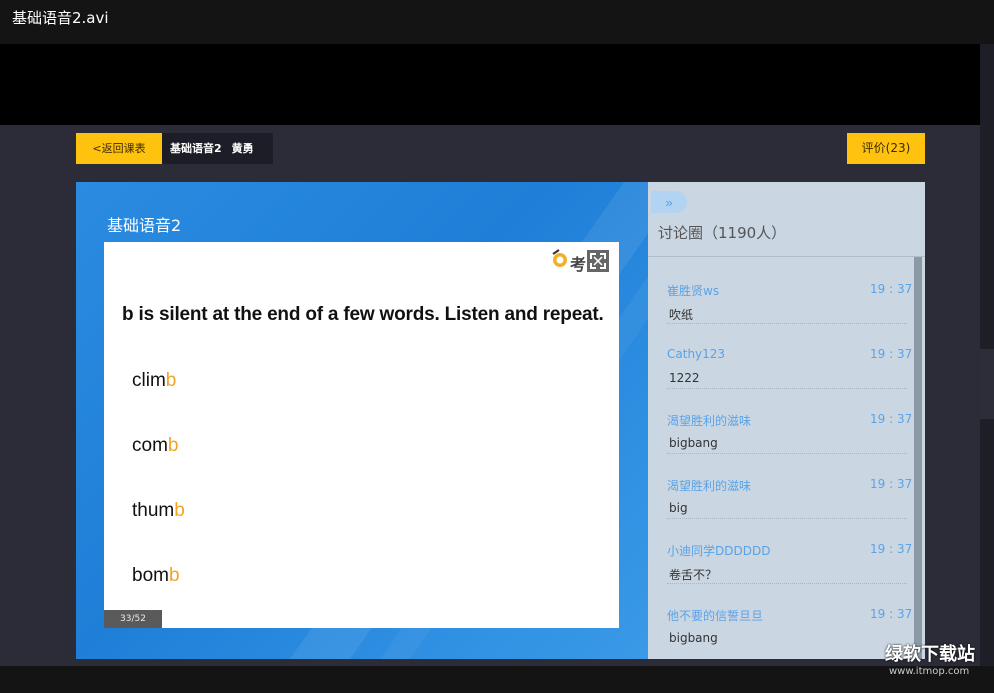 The width and height of the screenshot is (994, 693). Describe the element at coordinates (781, 550) in the screenshot. I see `message-item: 小迪同学DDDDDD 19 : 37 卷舌不？` at that location.